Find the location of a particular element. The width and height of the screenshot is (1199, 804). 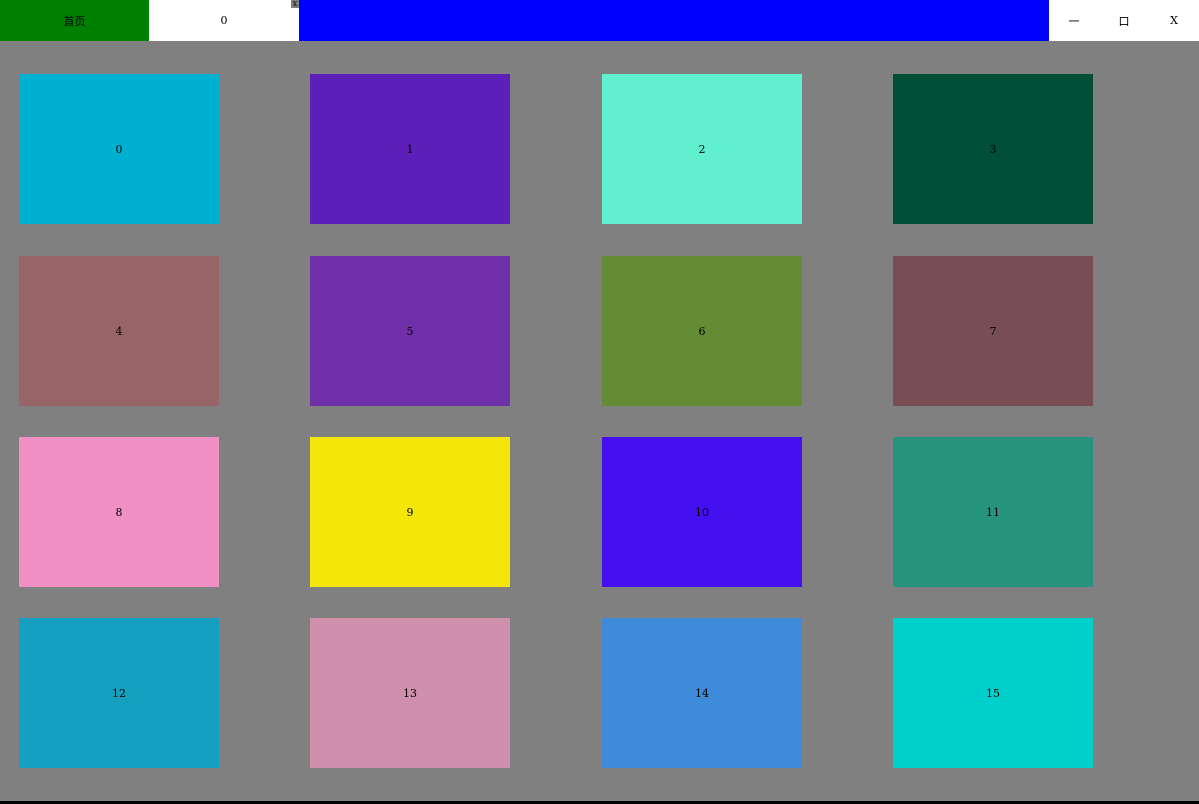

title-drag-area is located at coordinates (674, 20).